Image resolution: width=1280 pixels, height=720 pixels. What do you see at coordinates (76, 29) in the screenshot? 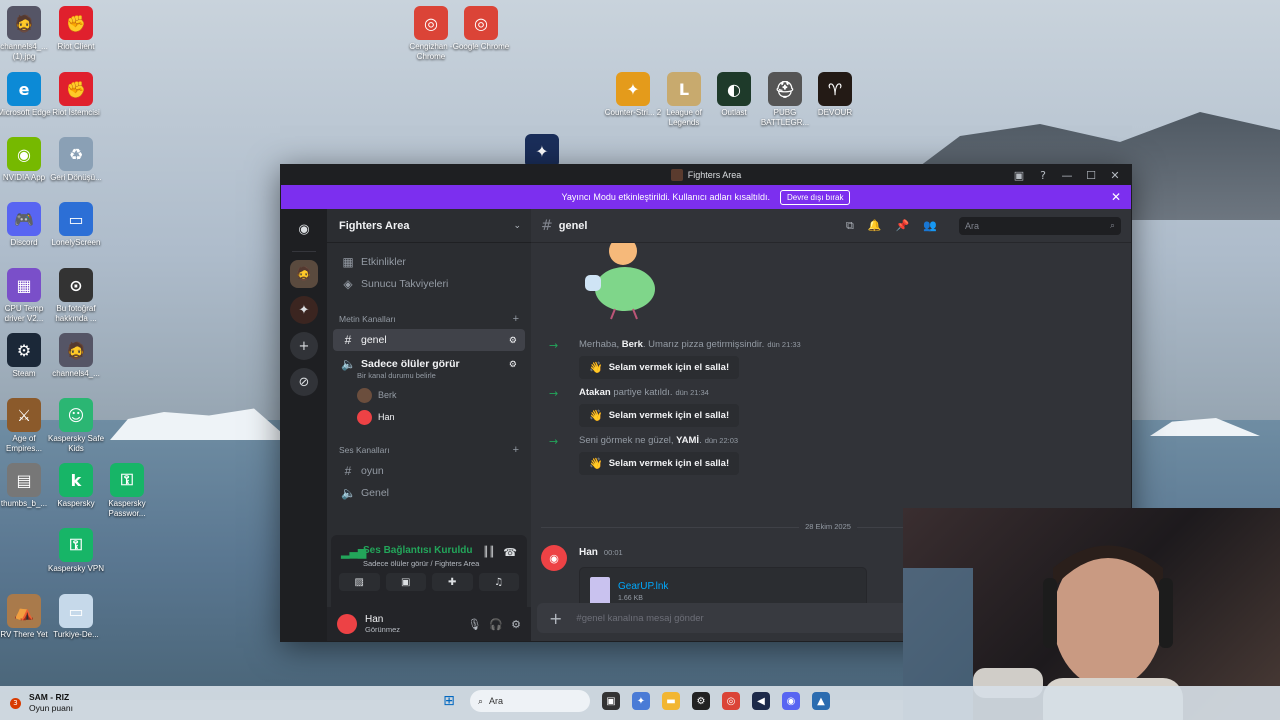
I see `desktop-icon: ✊ Riot Client` at bounding box center [76, 29].